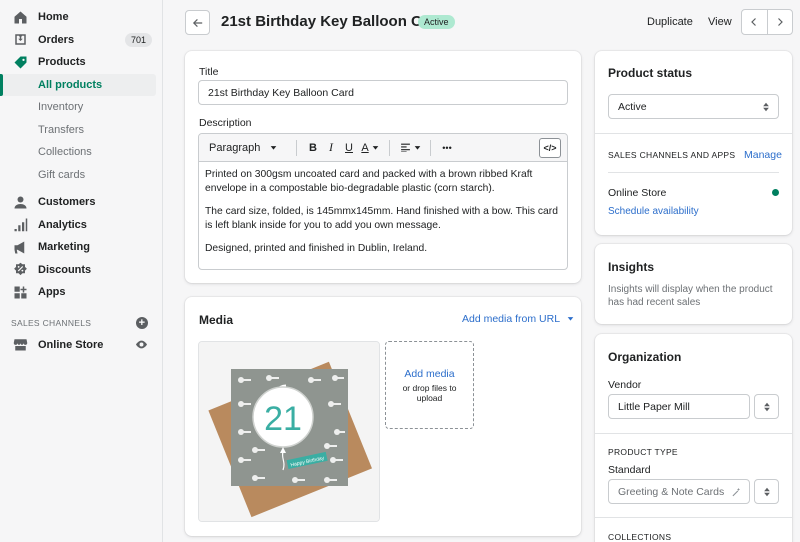 The image size is (800, 542). I want to click on sidebar-item-gift-cards: Gift cards, so click(81, 175).